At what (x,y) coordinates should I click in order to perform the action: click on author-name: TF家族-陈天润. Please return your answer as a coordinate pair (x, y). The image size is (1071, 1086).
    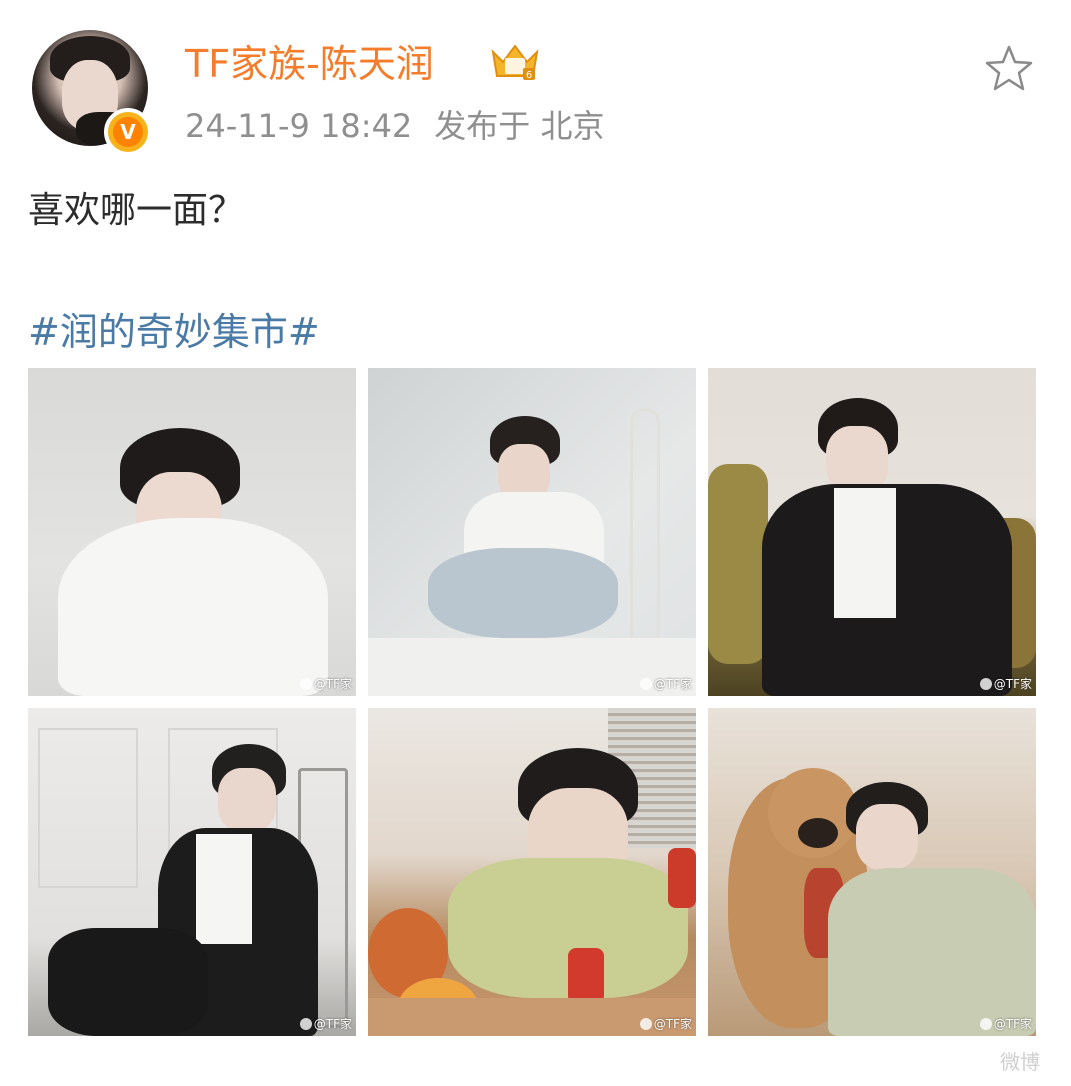
    Looking at the image, I should click on (309, 64).